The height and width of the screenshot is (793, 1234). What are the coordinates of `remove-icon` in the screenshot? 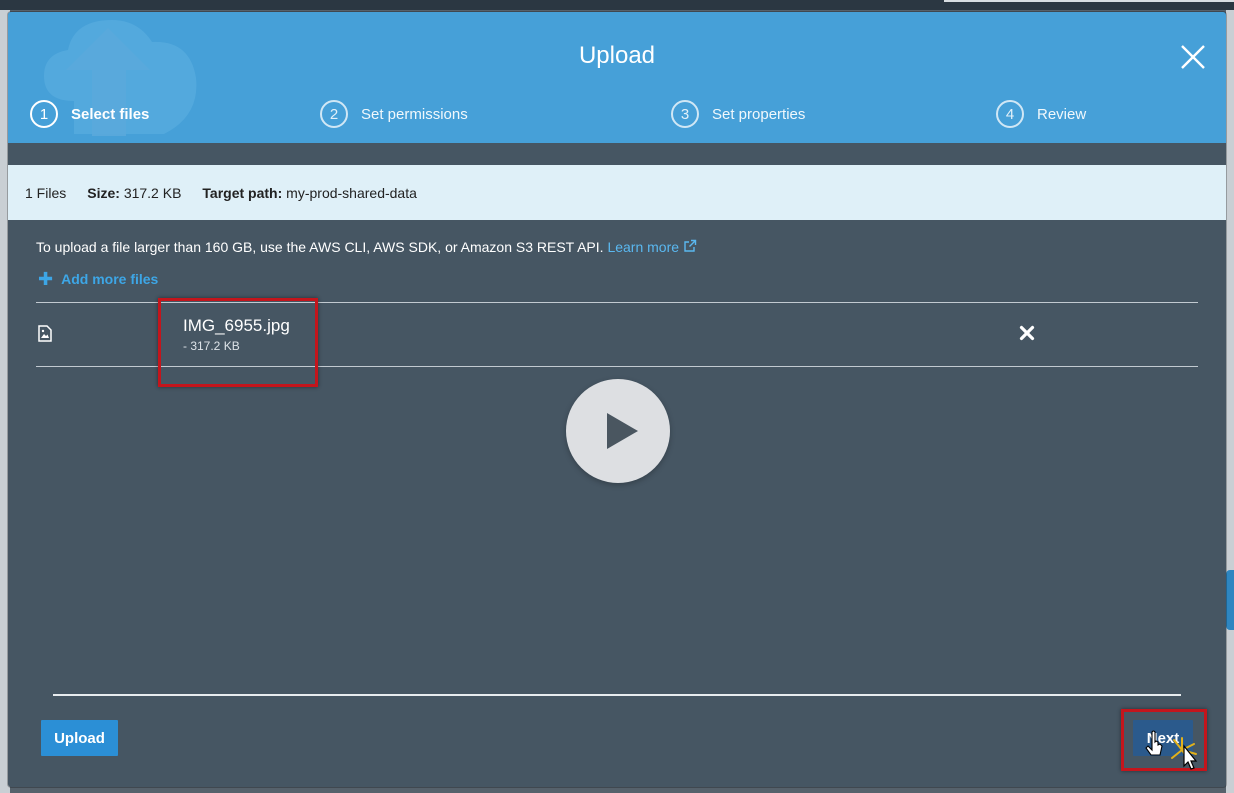 It's located at (1027, 333).